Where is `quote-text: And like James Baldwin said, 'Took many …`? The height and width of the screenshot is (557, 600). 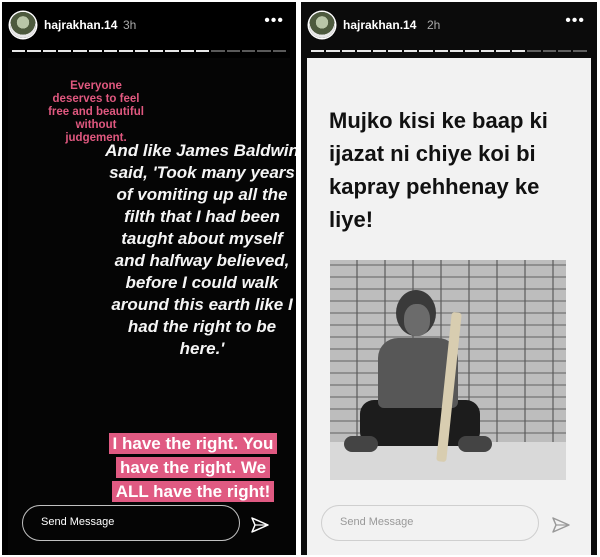
quote-text: And like James Baldwin said, 'Took many … is located at coordinates (200, 249).